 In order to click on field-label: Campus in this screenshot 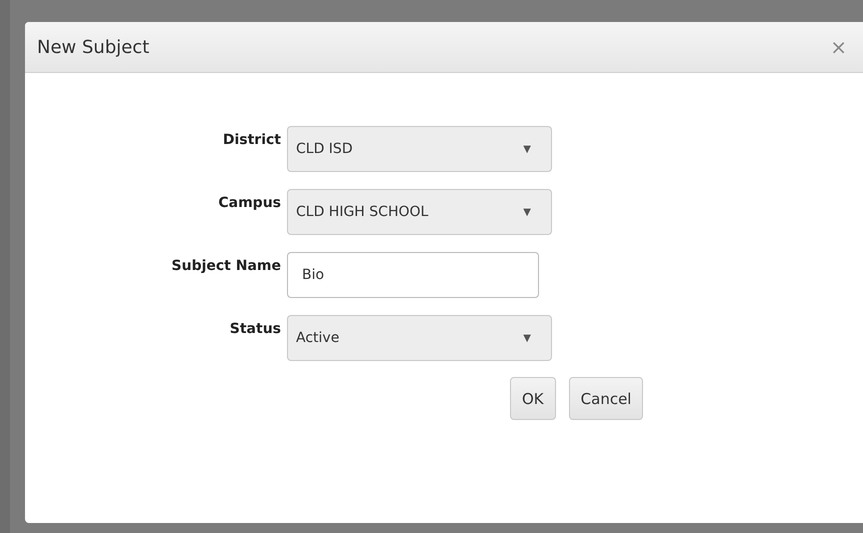, I will do `click(249, 202)`.